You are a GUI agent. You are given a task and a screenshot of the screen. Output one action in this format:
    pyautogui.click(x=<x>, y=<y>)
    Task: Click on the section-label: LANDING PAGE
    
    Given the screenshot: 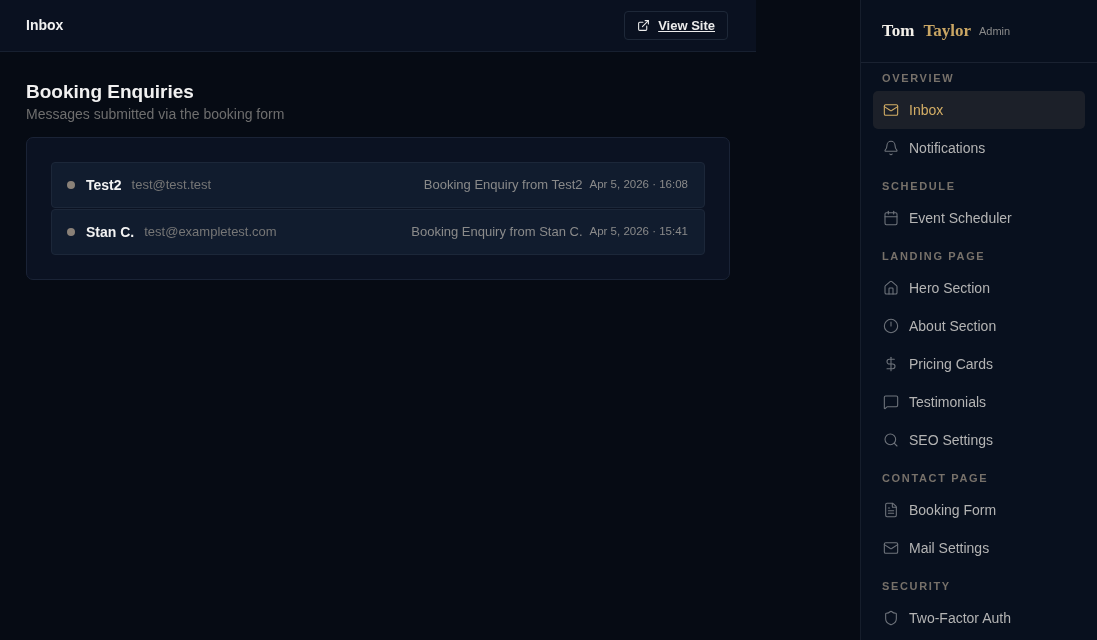 What is the action you would take?
    pyautogui.click(x=934, y=256)
    